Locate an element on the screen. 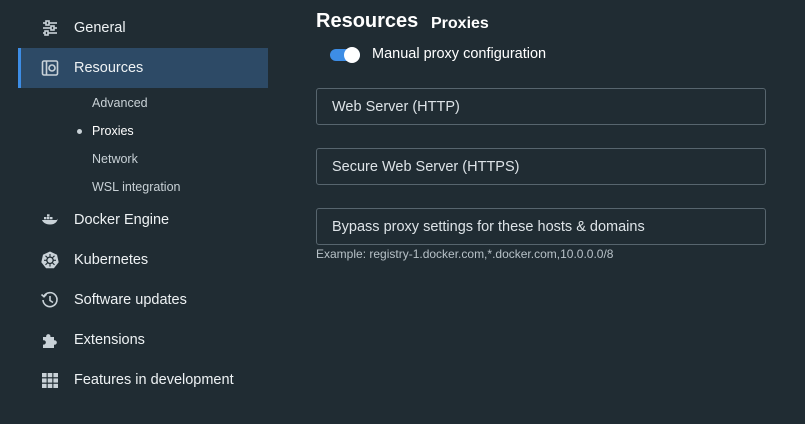 Image resolution: width=805 pixels, height=424 pixels. manual-proxy-label: Manual proxy configuration is located at coordinates (459, 54).